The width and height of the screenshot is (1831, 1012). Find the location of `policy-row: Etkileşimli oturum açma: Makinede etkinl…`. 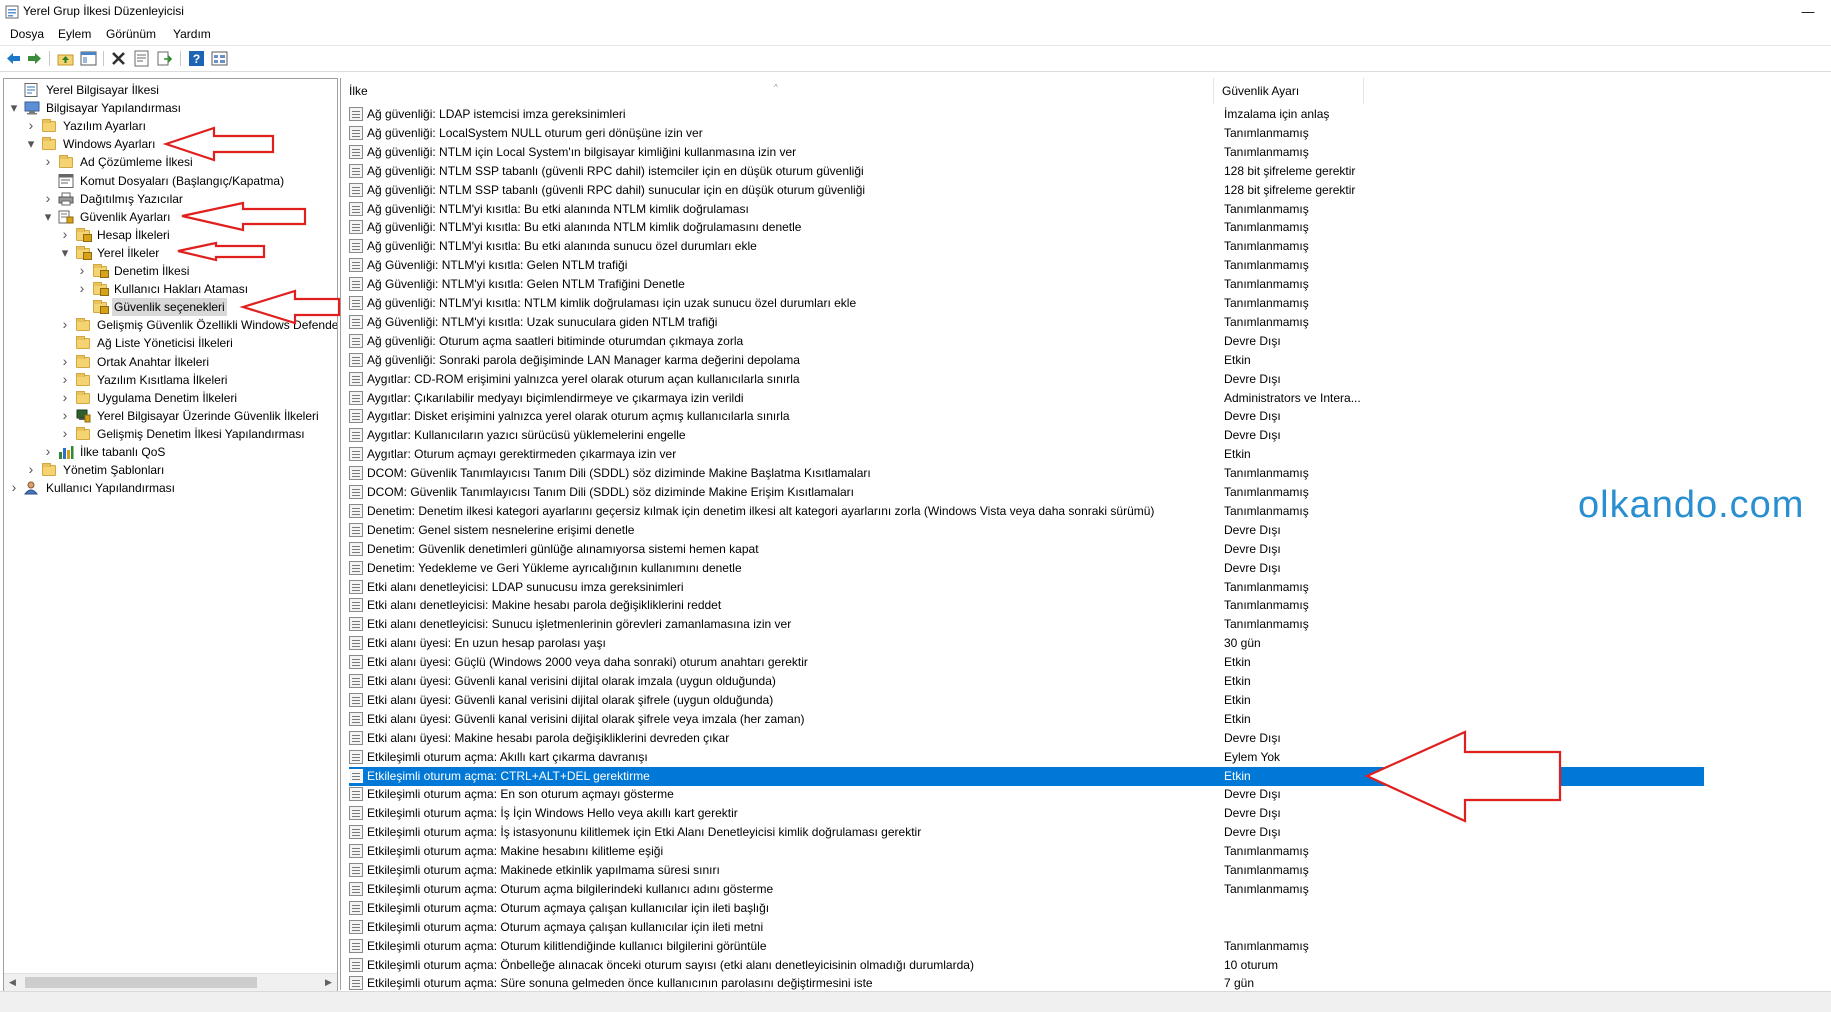

policy-row: Etkileşimli oturum açma: Makinede etkinl… is located at coordinates (1026, 870).